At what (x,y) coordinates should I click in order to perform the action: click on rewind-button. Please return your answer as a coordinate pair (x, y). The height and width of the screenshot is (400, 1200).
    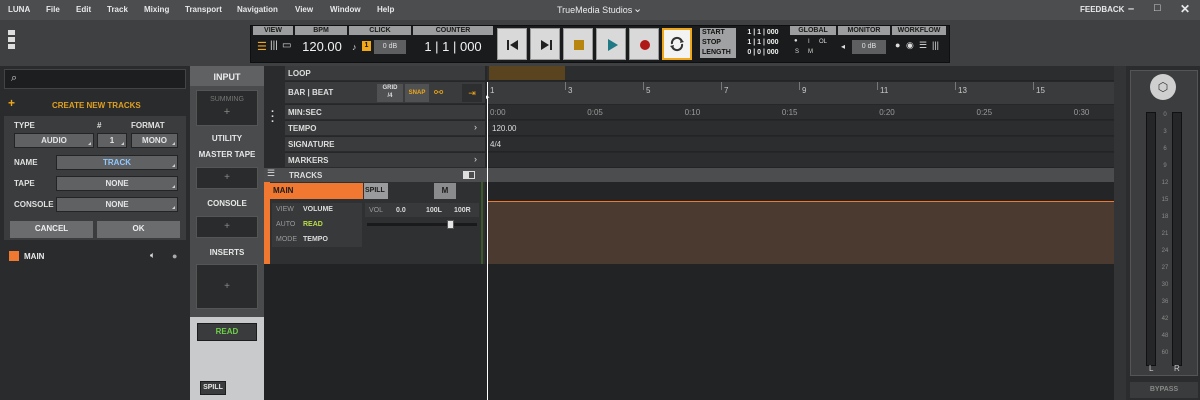
    Looking at the image, I should click on (512, 44).